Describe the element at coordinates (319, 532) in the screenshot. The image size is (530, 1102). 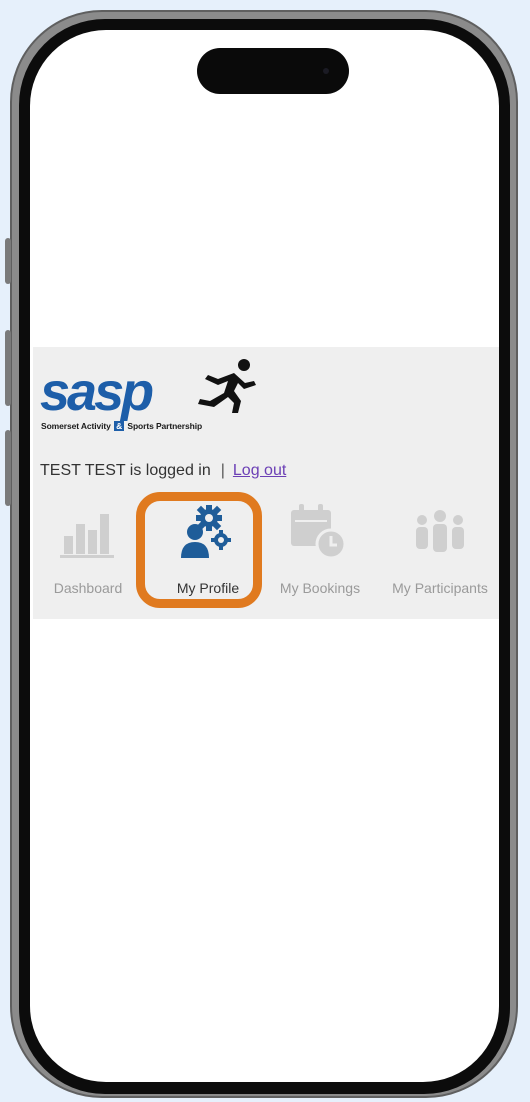
I see `calendar-clock-icon` at that location.